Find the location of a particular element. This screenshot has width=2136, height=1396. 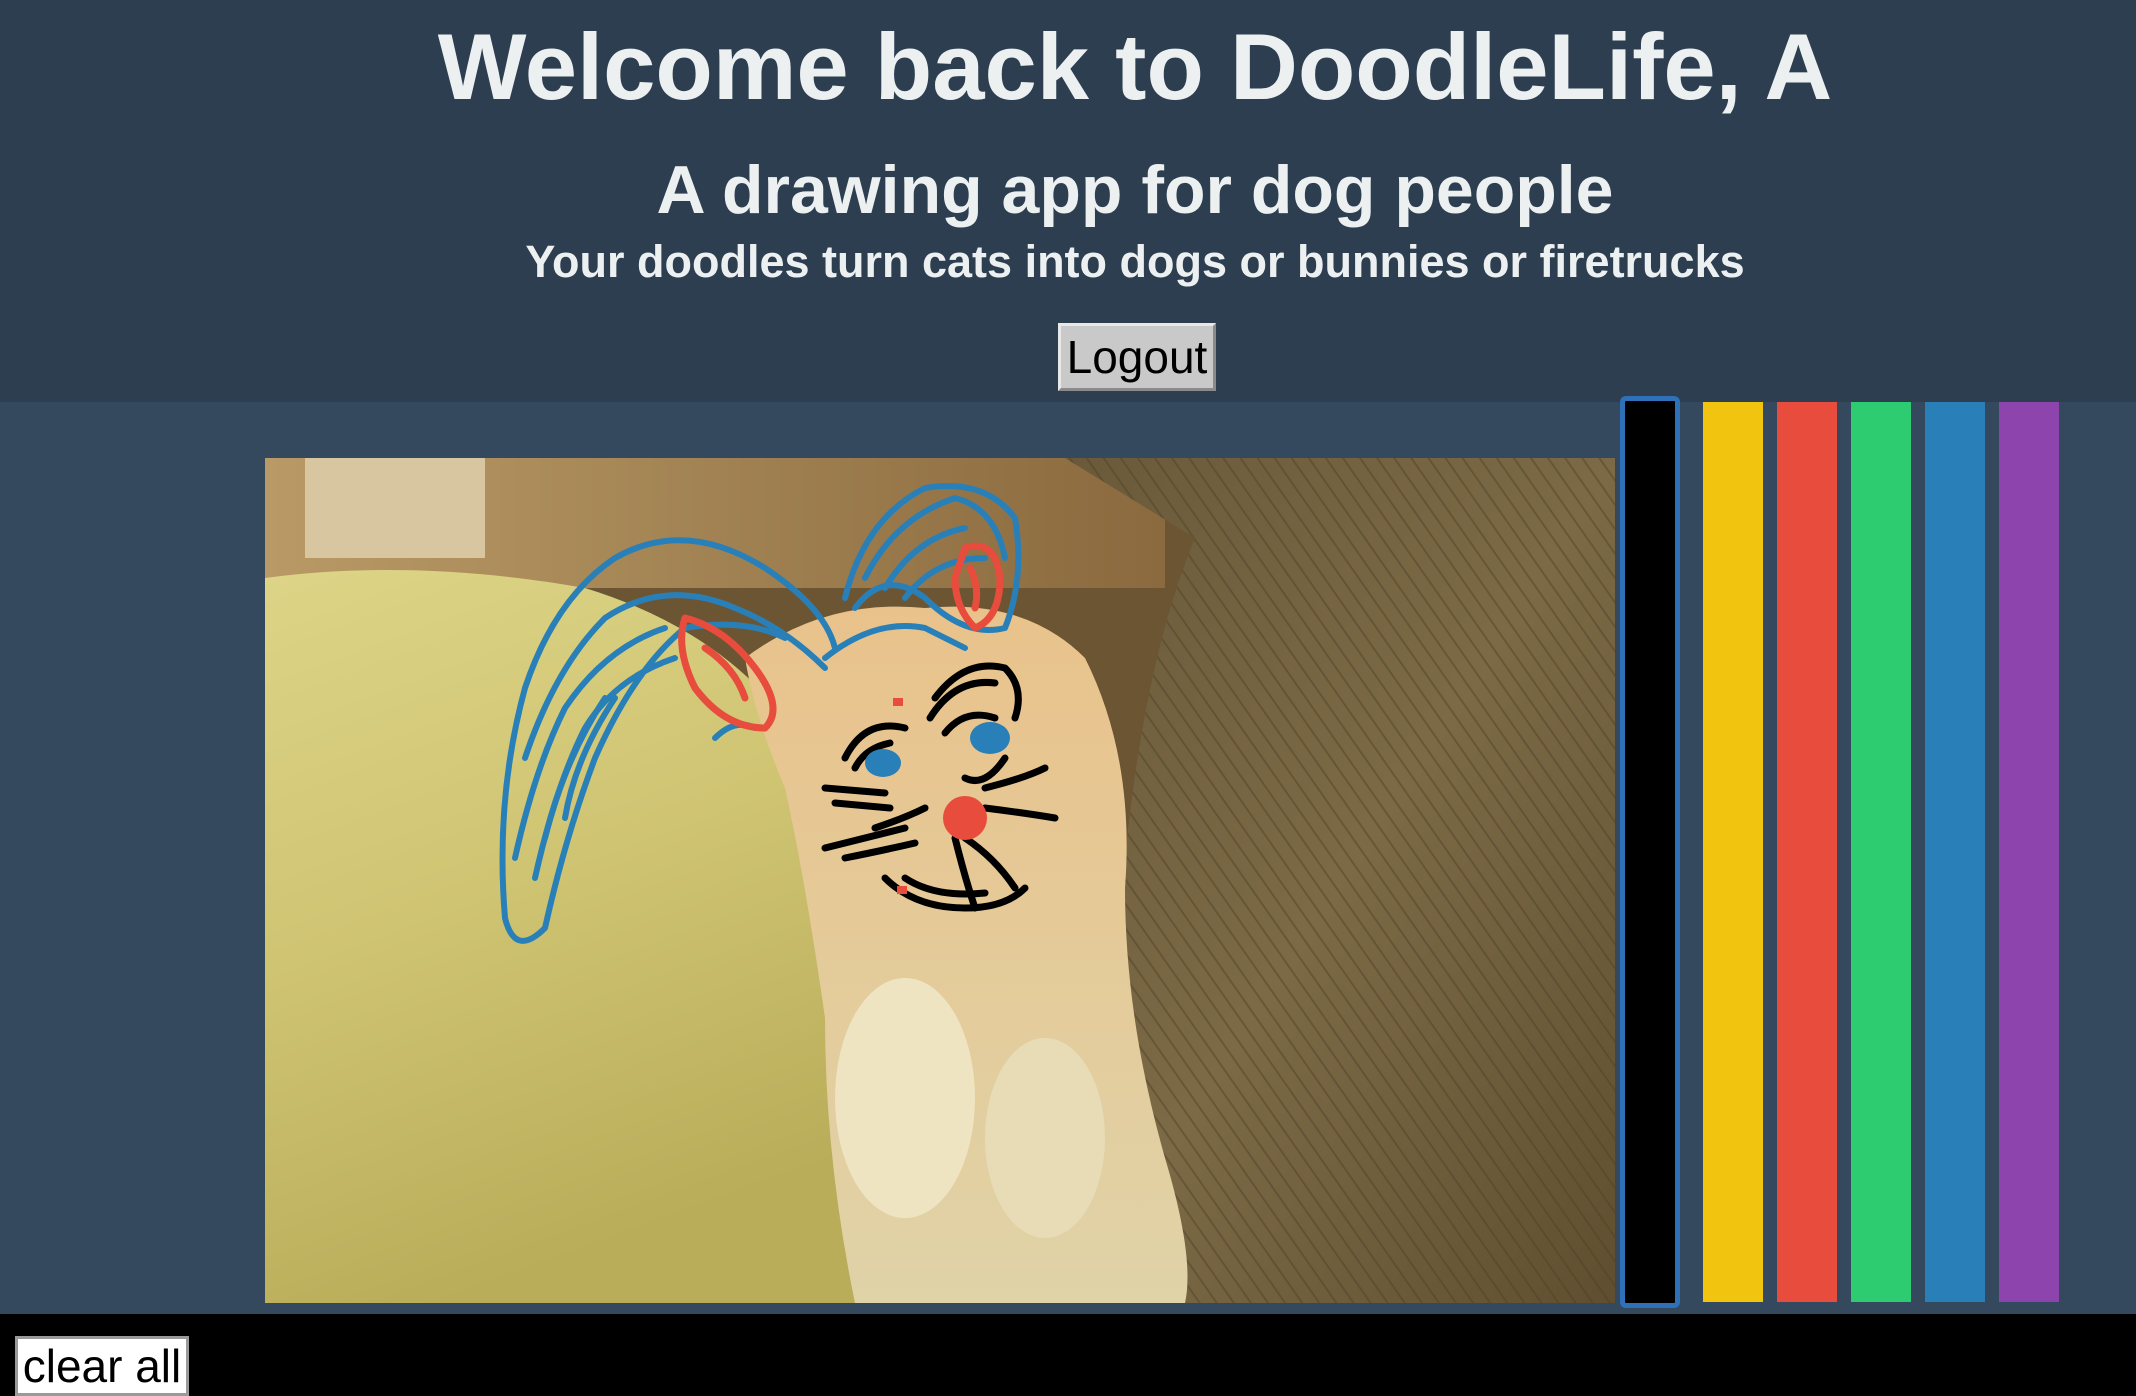

color-swatch-blue is located at coordinates (1955, 852).